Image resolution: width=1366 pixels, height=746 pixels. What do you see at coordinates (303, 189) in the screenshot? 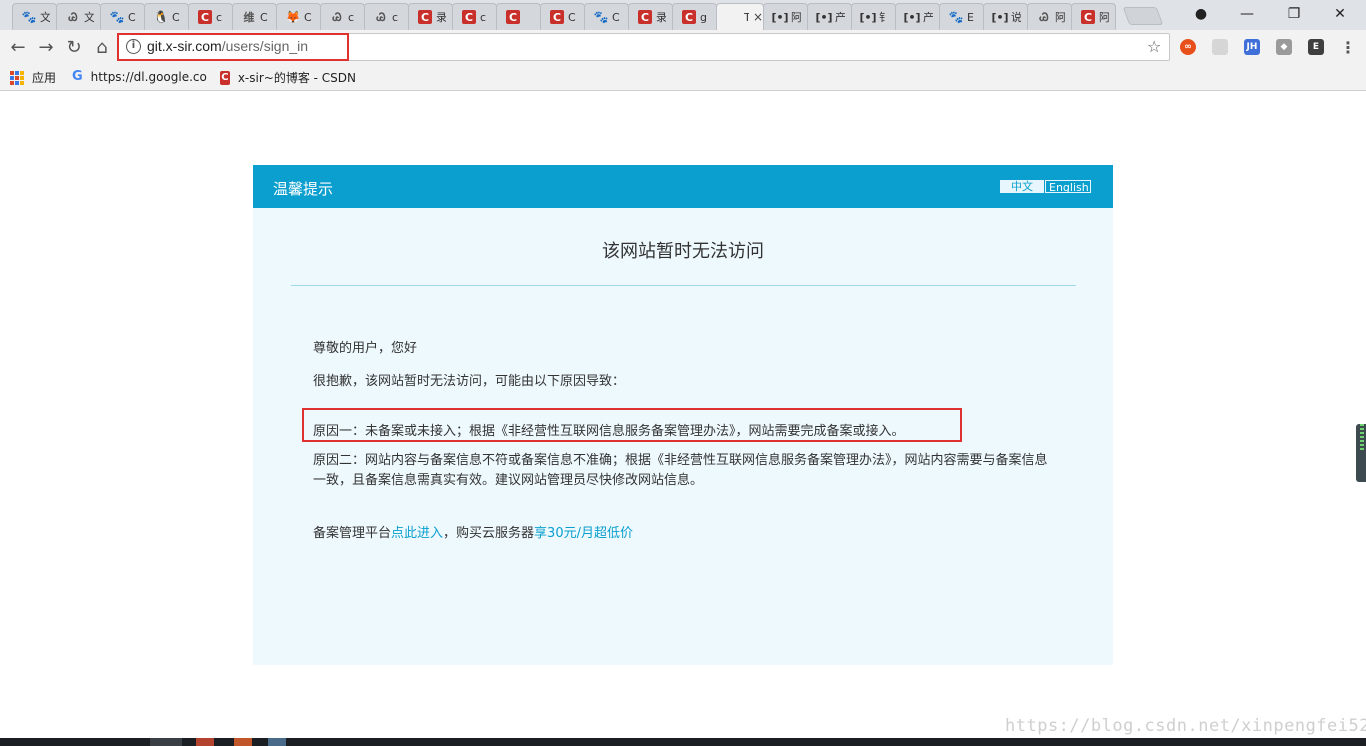
I see `panel-title: 温馨提示` at bounding box center [303, 189].